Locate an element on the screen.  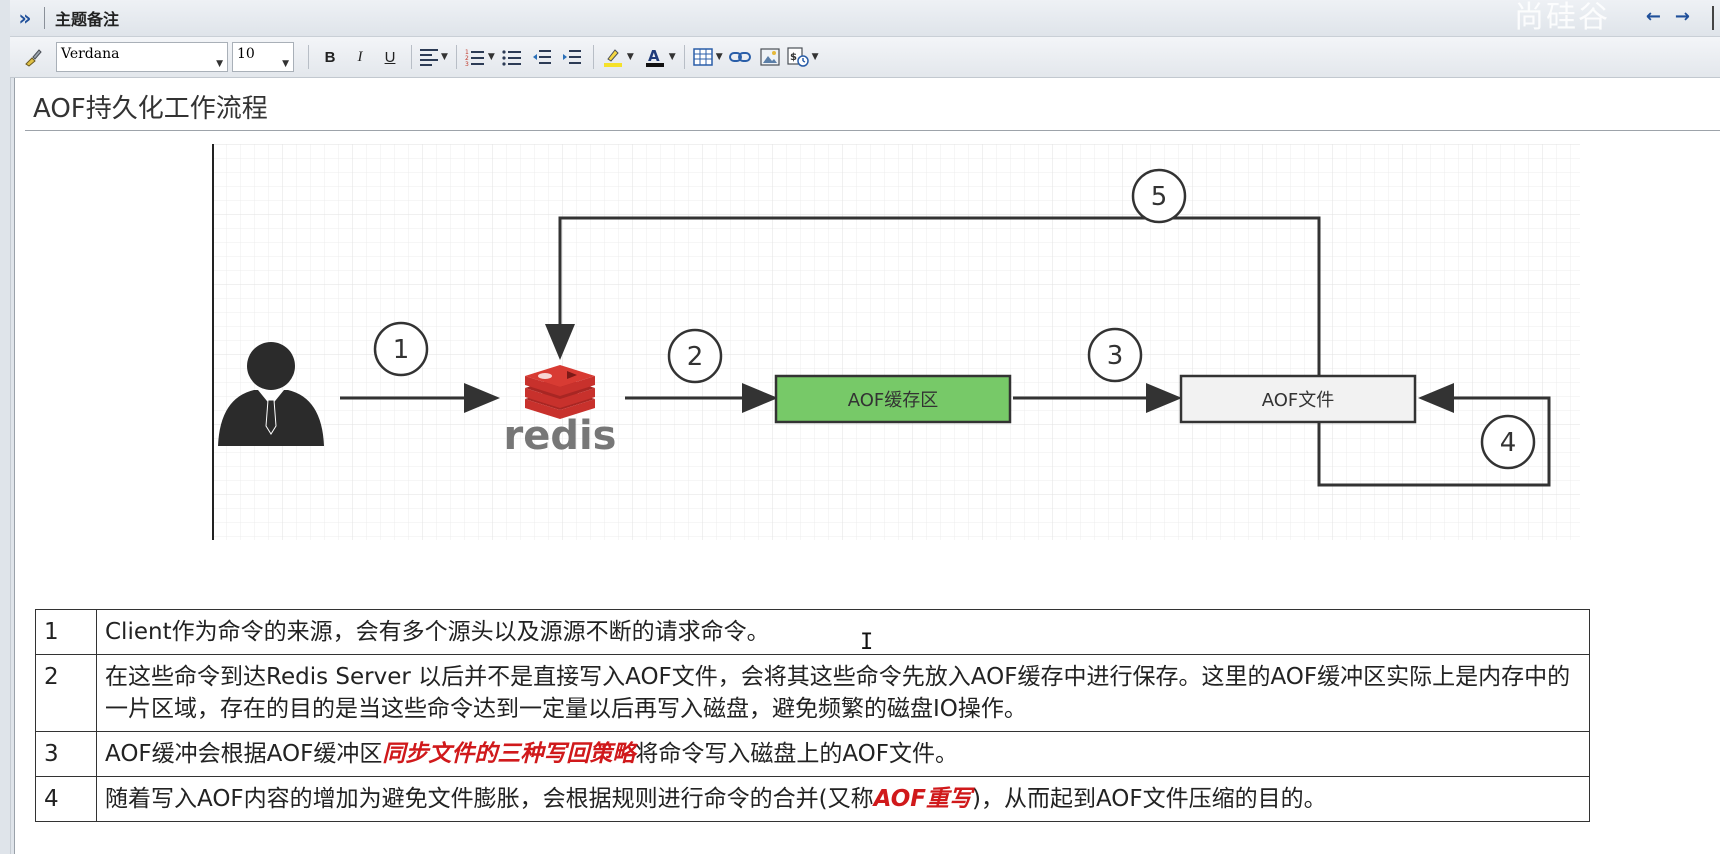
indent-icon is located at coordinates (571, 57).